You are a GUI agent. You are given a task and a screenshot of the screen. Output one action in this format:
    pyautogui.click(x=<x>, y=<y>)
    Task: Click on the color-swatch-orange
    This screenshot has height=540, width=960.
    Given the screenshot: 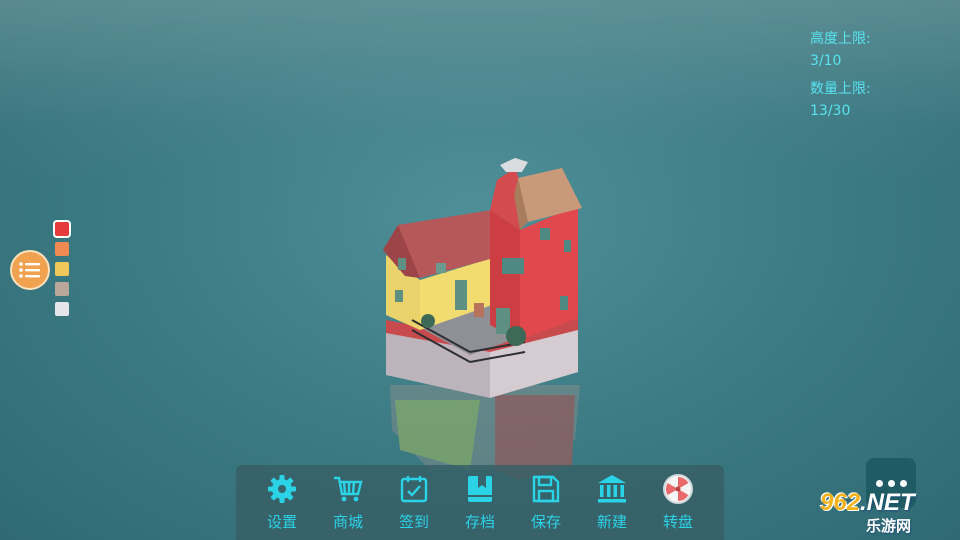 What is the action you would take?
    pyautogui.click(x=62, y=249)
    